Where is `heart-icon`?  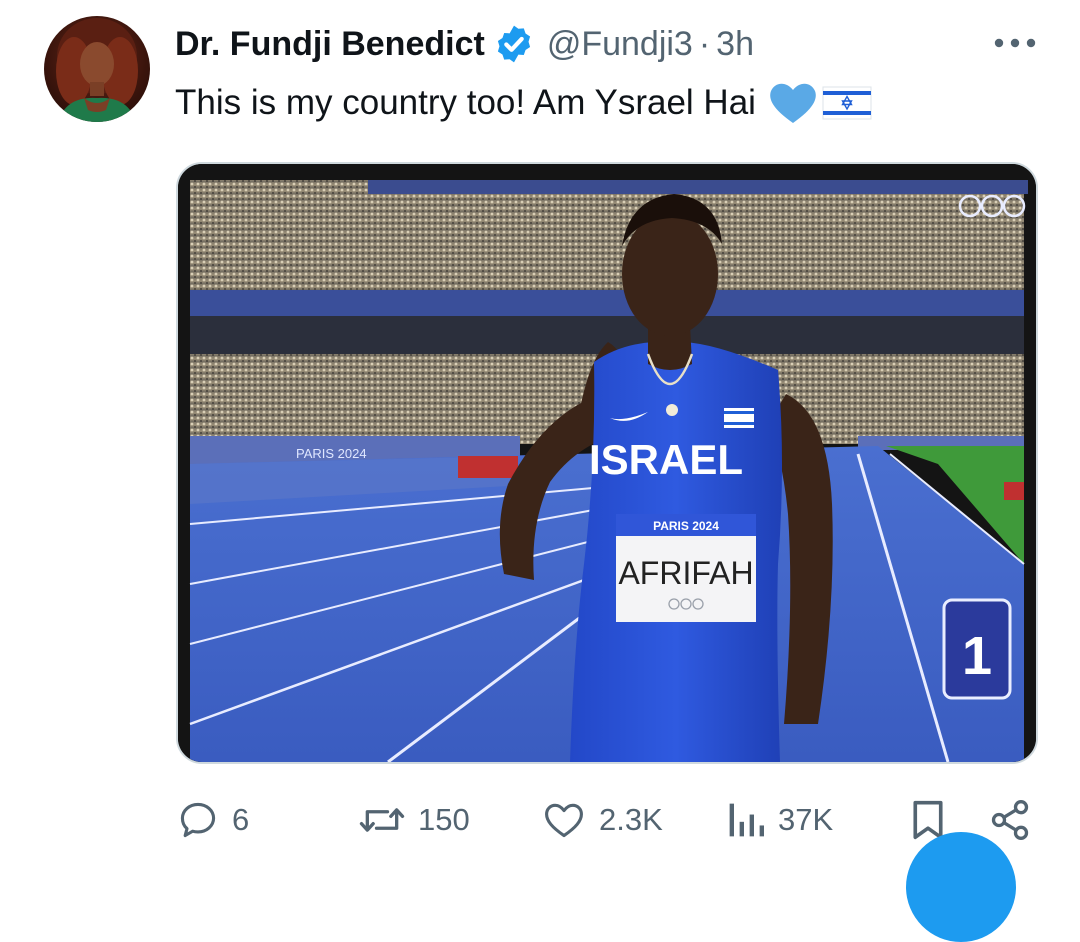
heart-icon is located at coordinates (564, 820).